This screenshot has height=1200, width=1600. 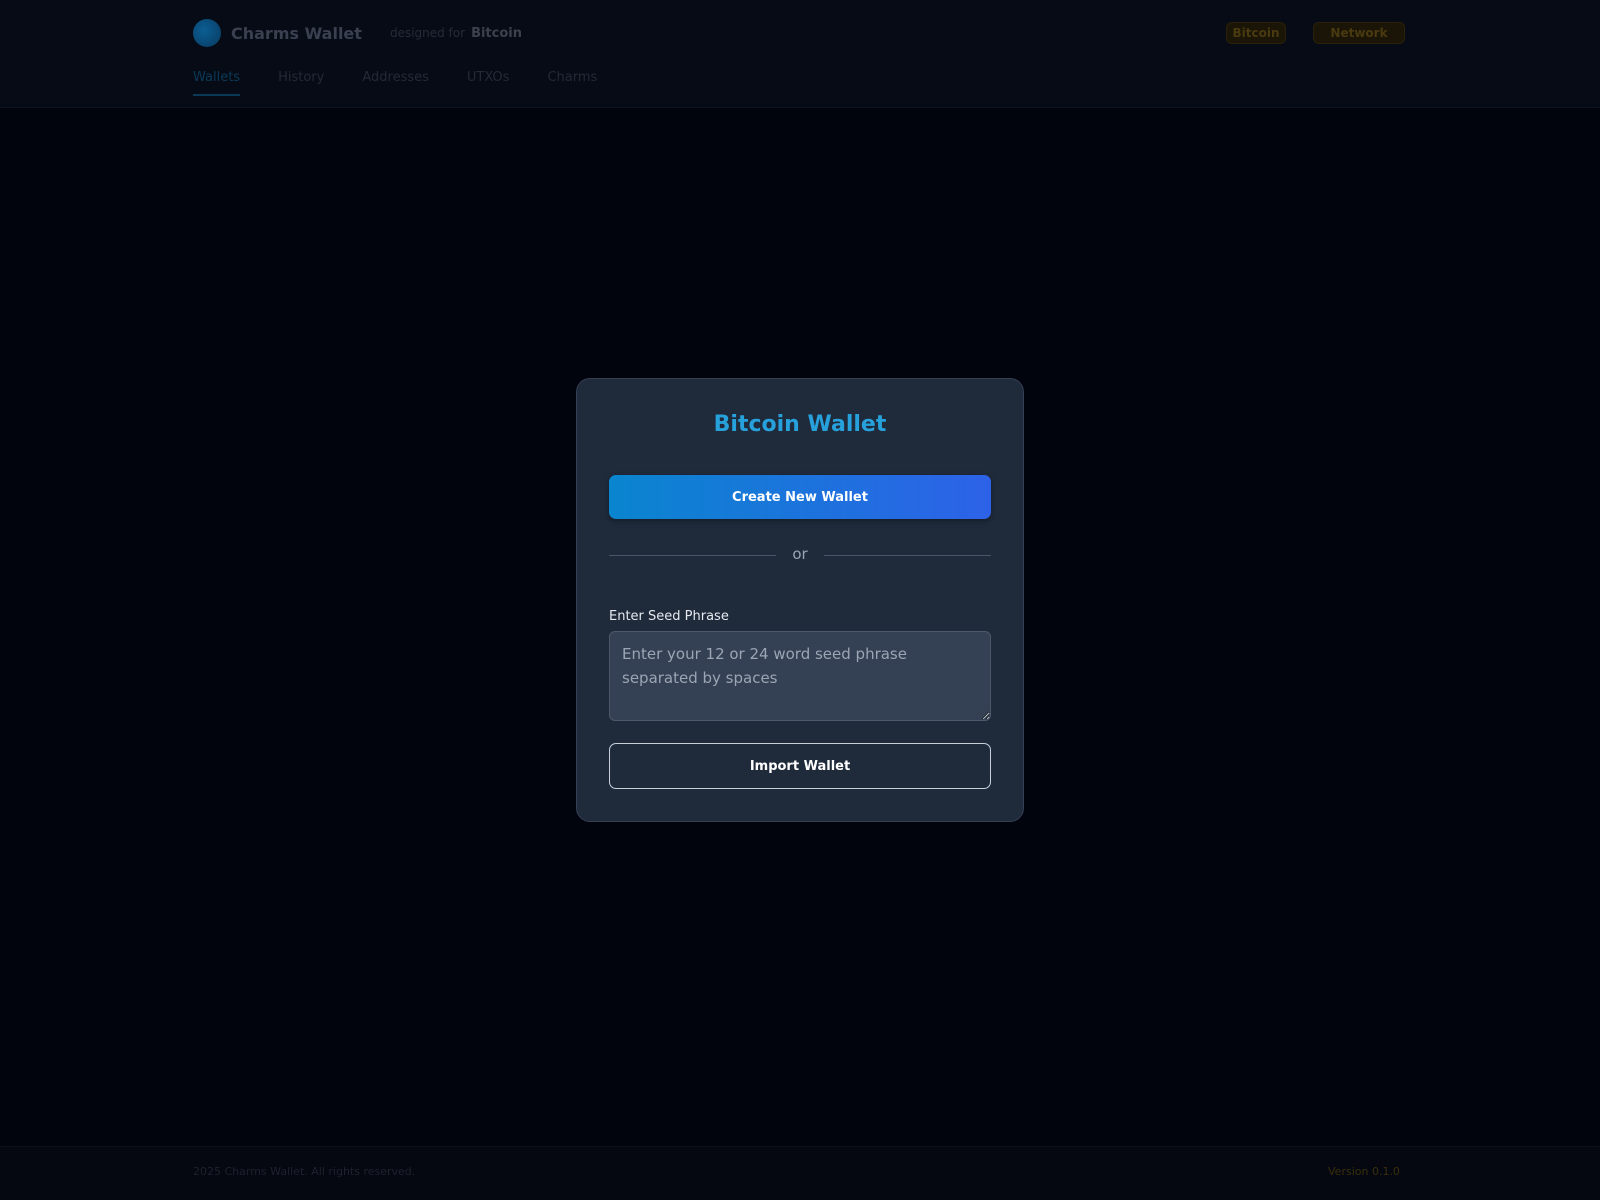 What do you see at coordinates (207, 33) in the screenshot?
I see `charms-logo-icon` at bounding box center [207, 33].